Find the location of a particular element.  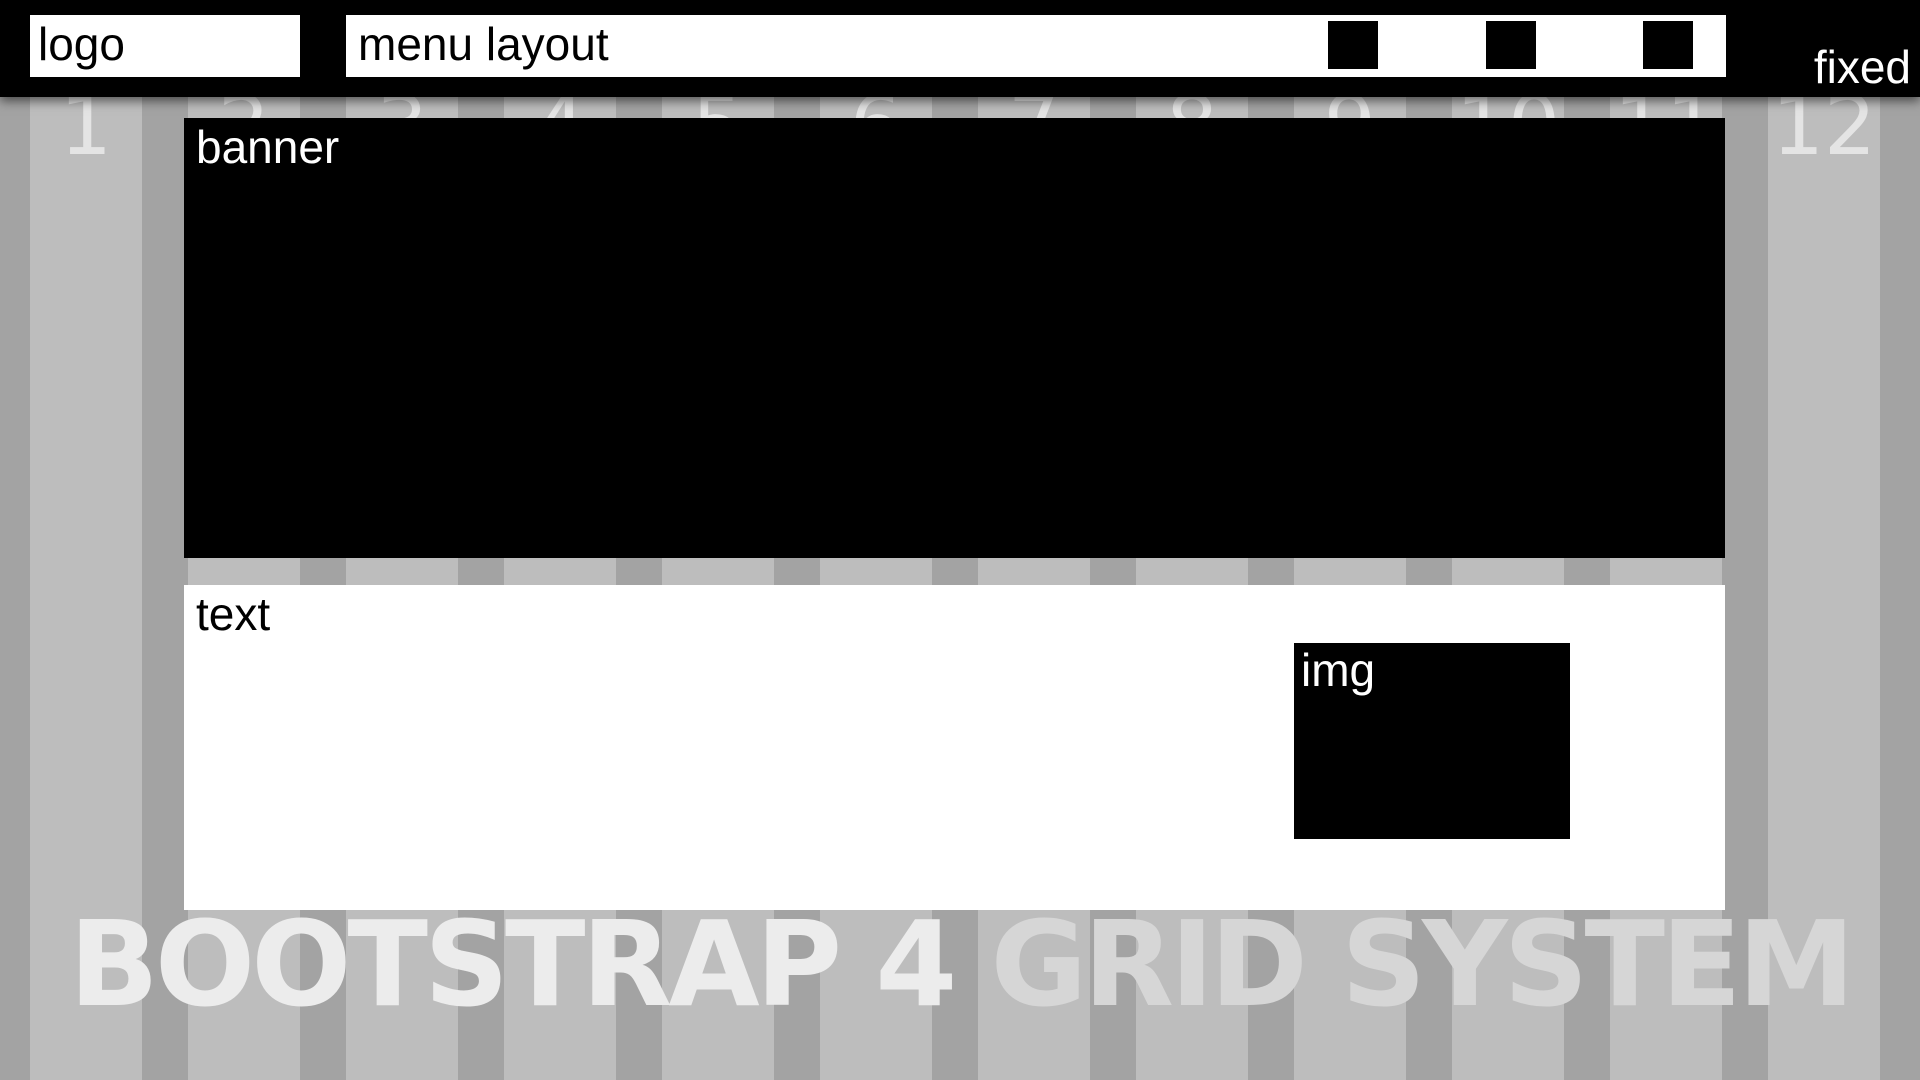

grid-title-part-2: GRID SYSTEM is located at coordinates (1422, 964).